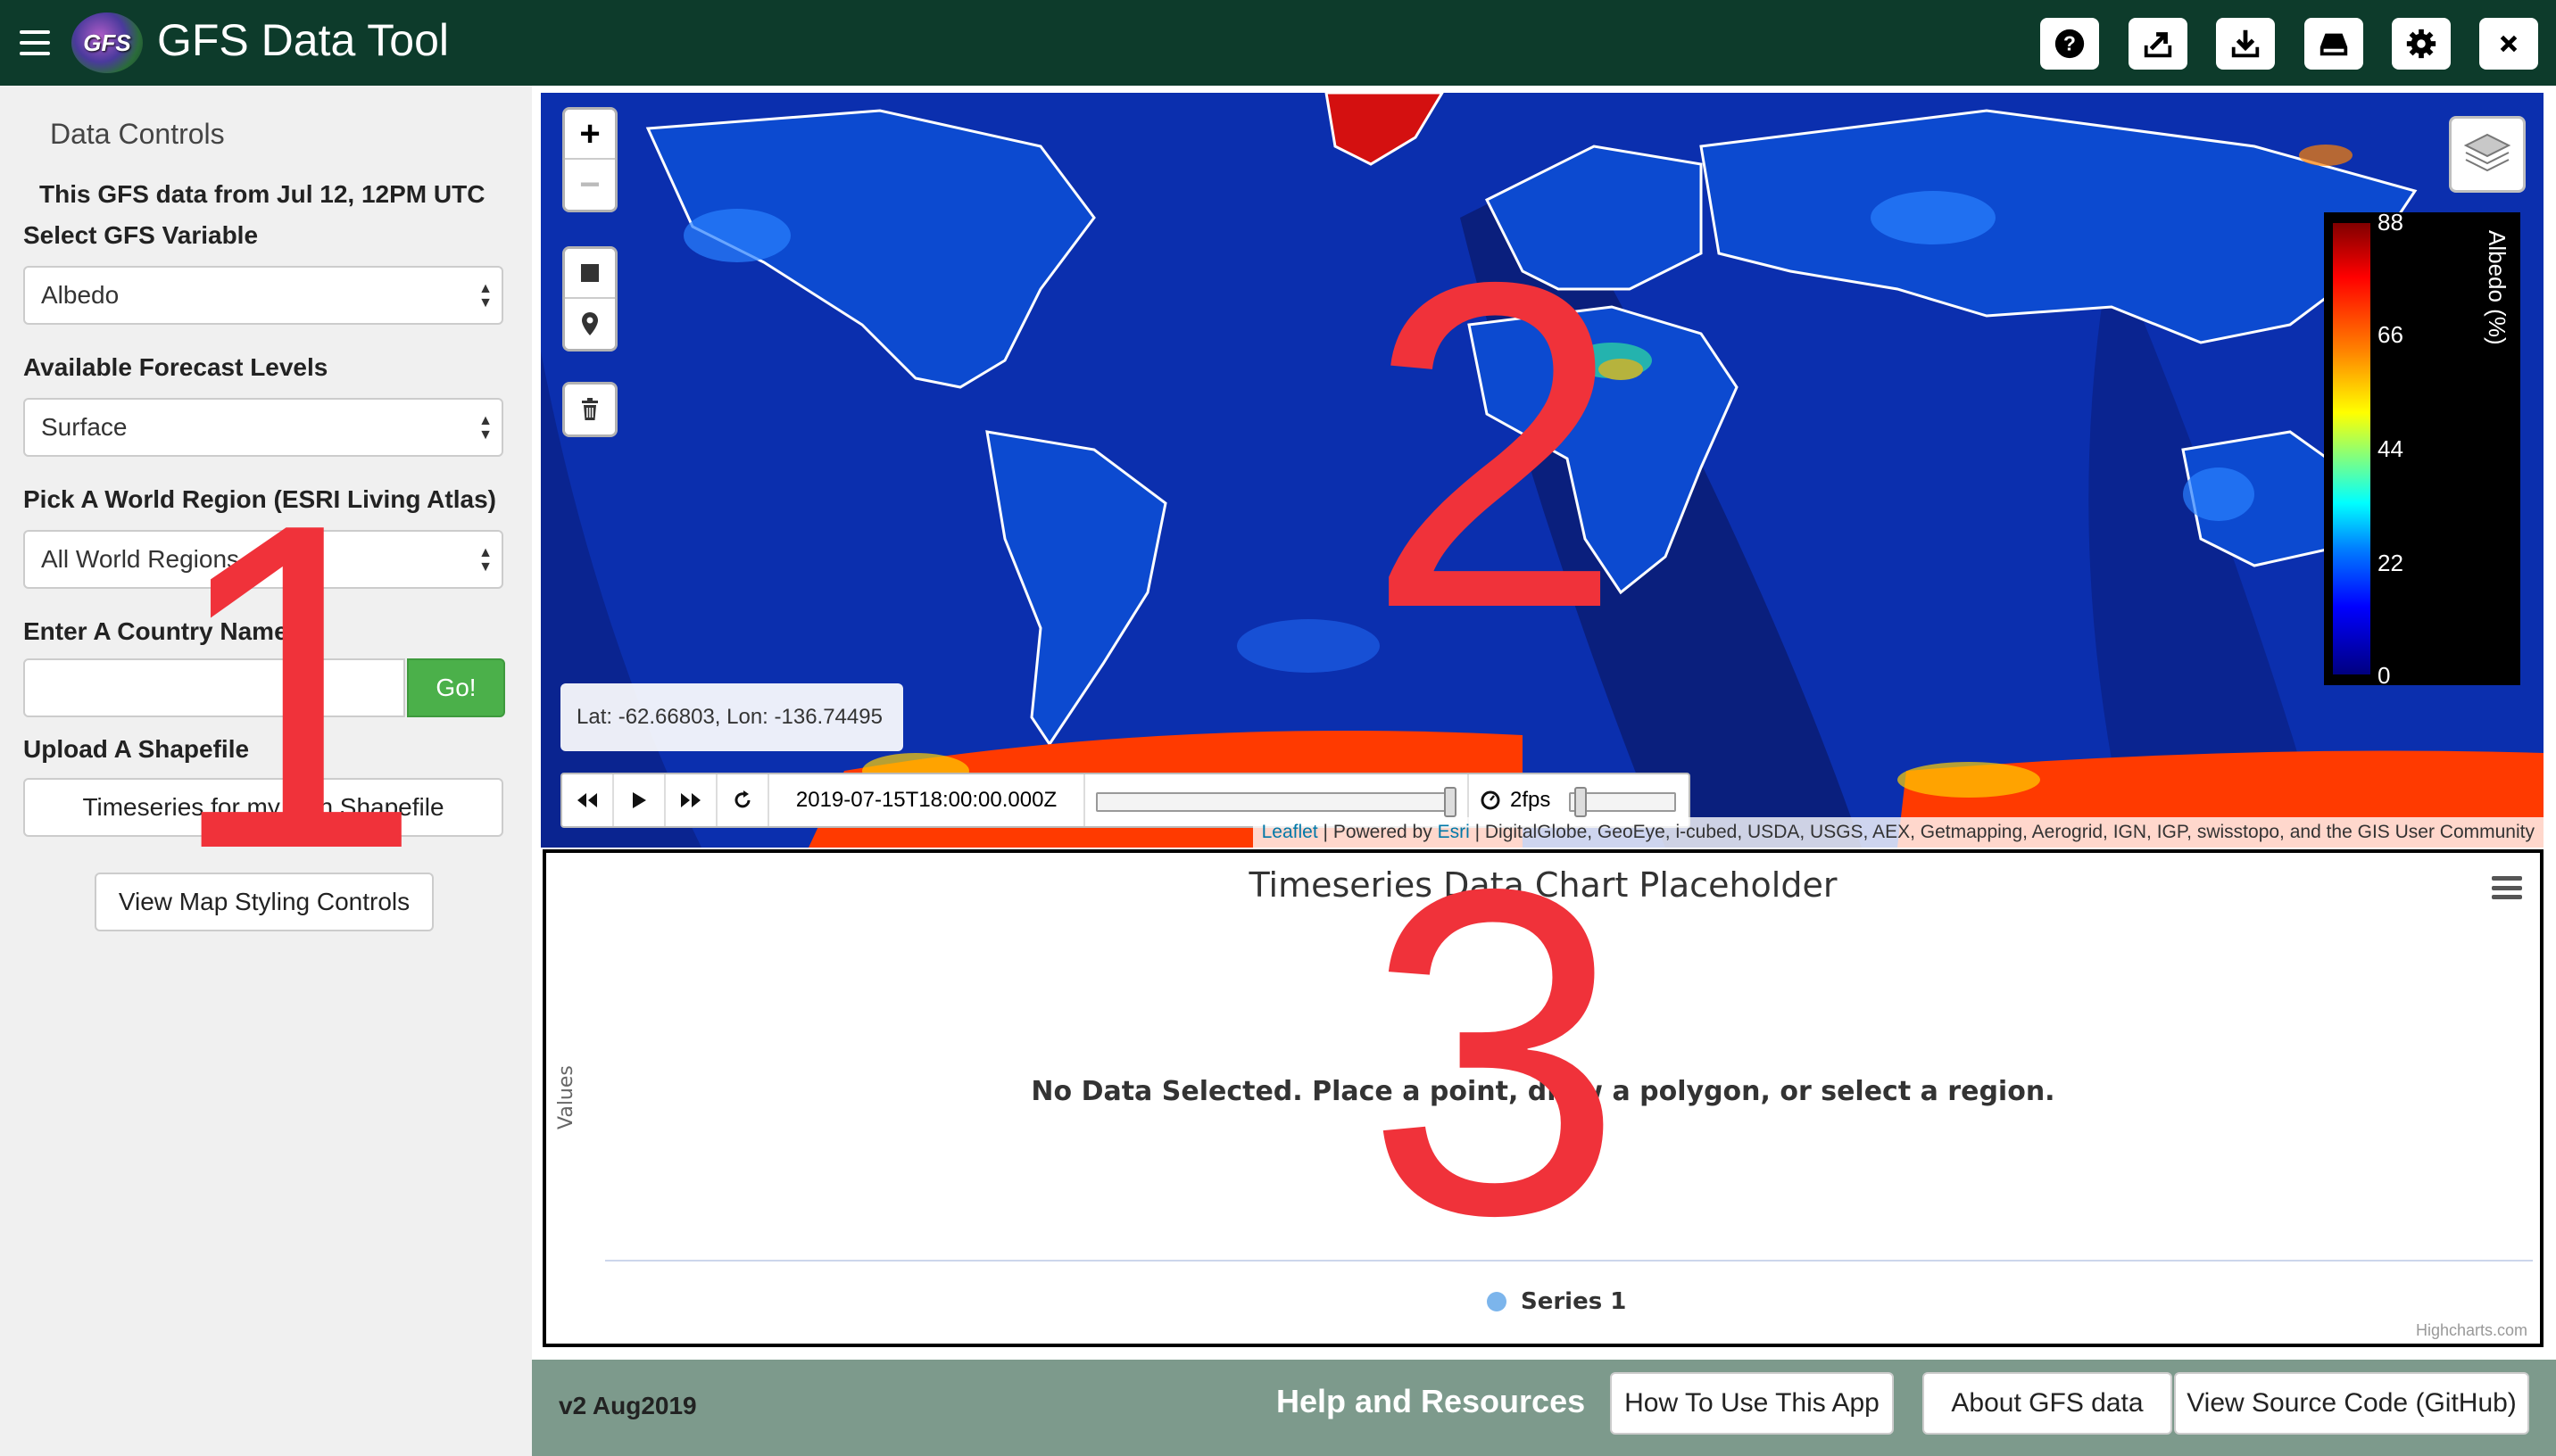  I want to click on step-backward-button, so click(588, 800).